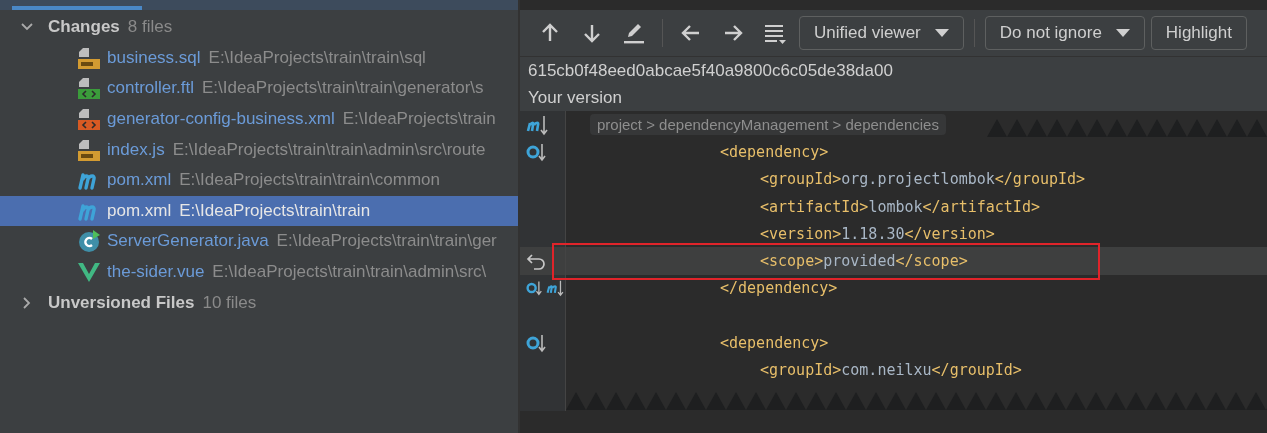 Image resolution: width=1267 pixels, height=433 pixels. What do you see at coordinates (342, 88) in the screenshot?
I see `file-path: E:\IdeaProjects\train\train\generator\s` at bounding box center [342, 88].